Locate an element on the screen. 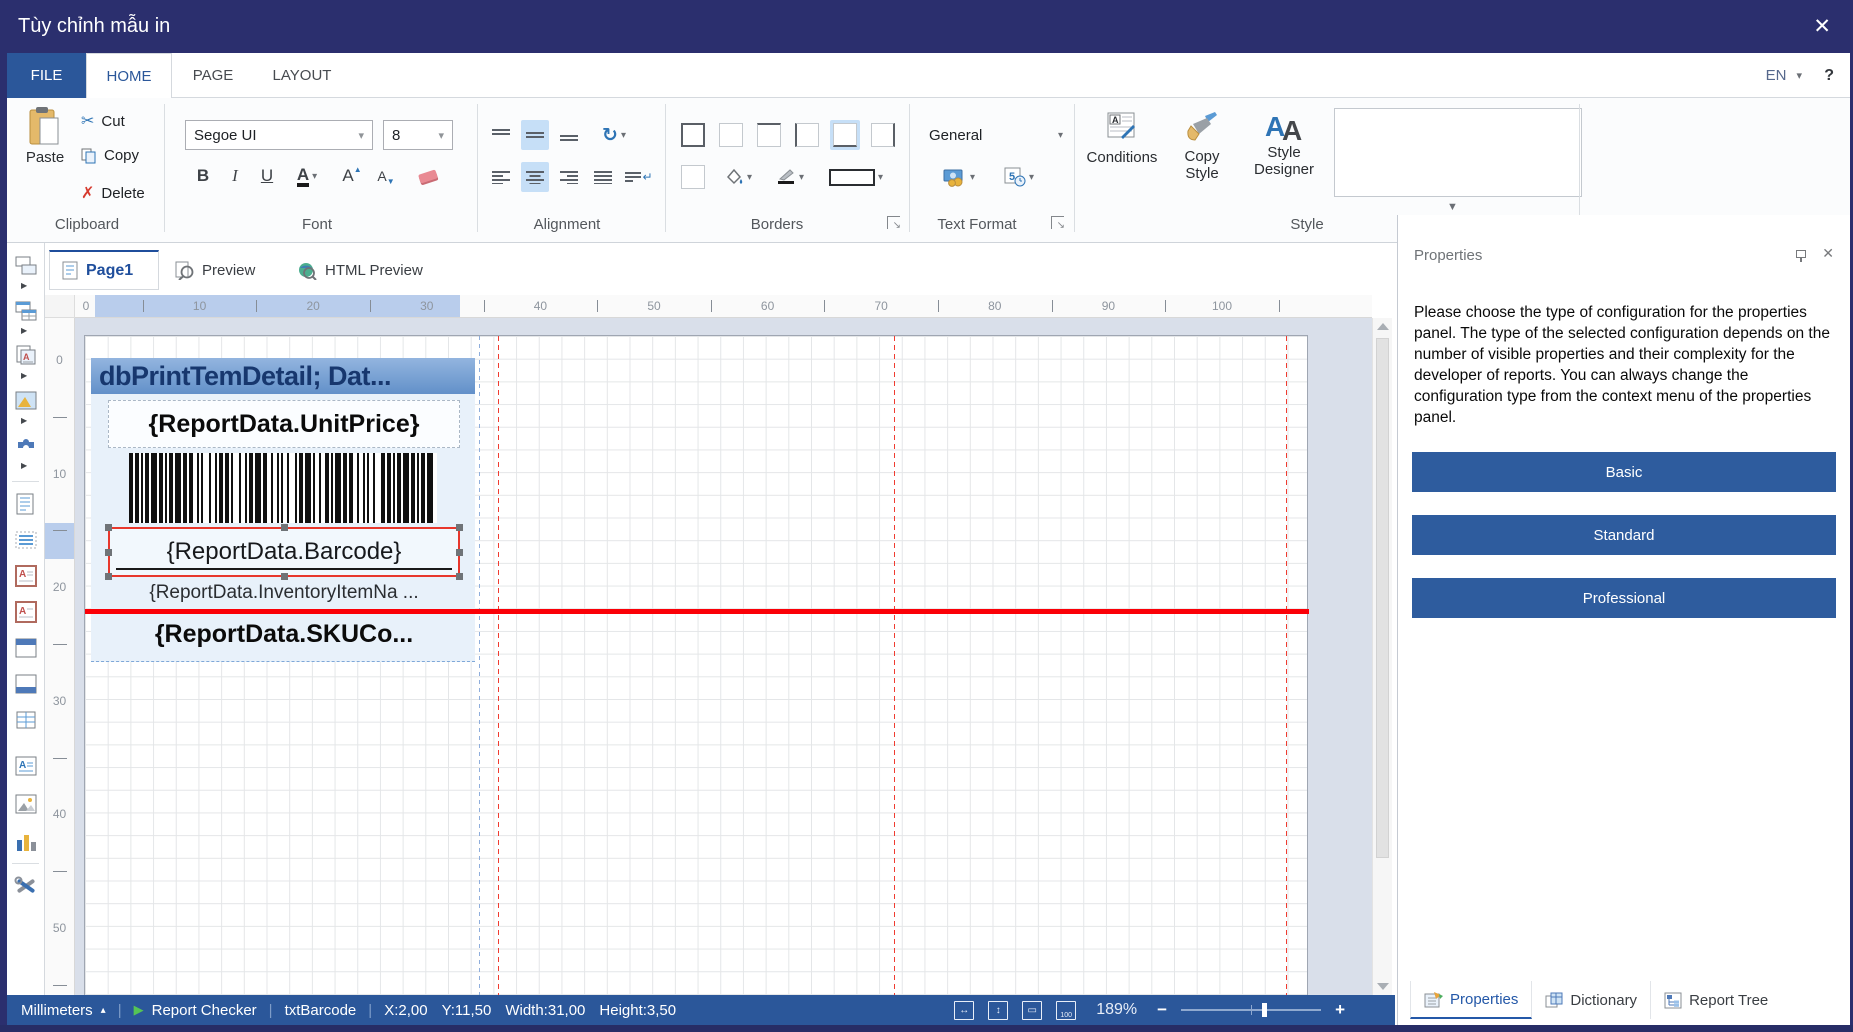 The width and height of the screenshot is (1853, 1032). horizontal-line-shape is located at coordinates (697, 611).